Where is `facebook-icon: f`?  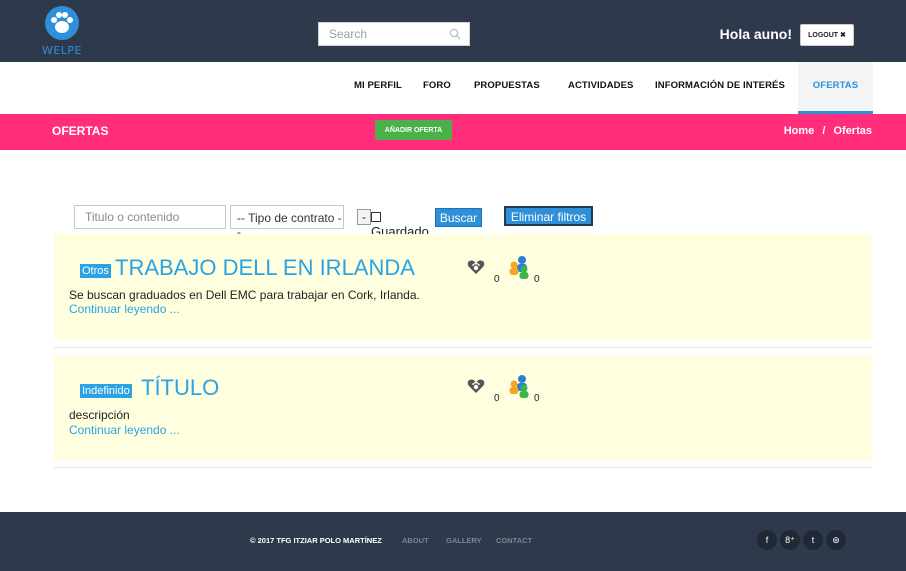
facebook-icon: f is located at coordinates (767, 540).